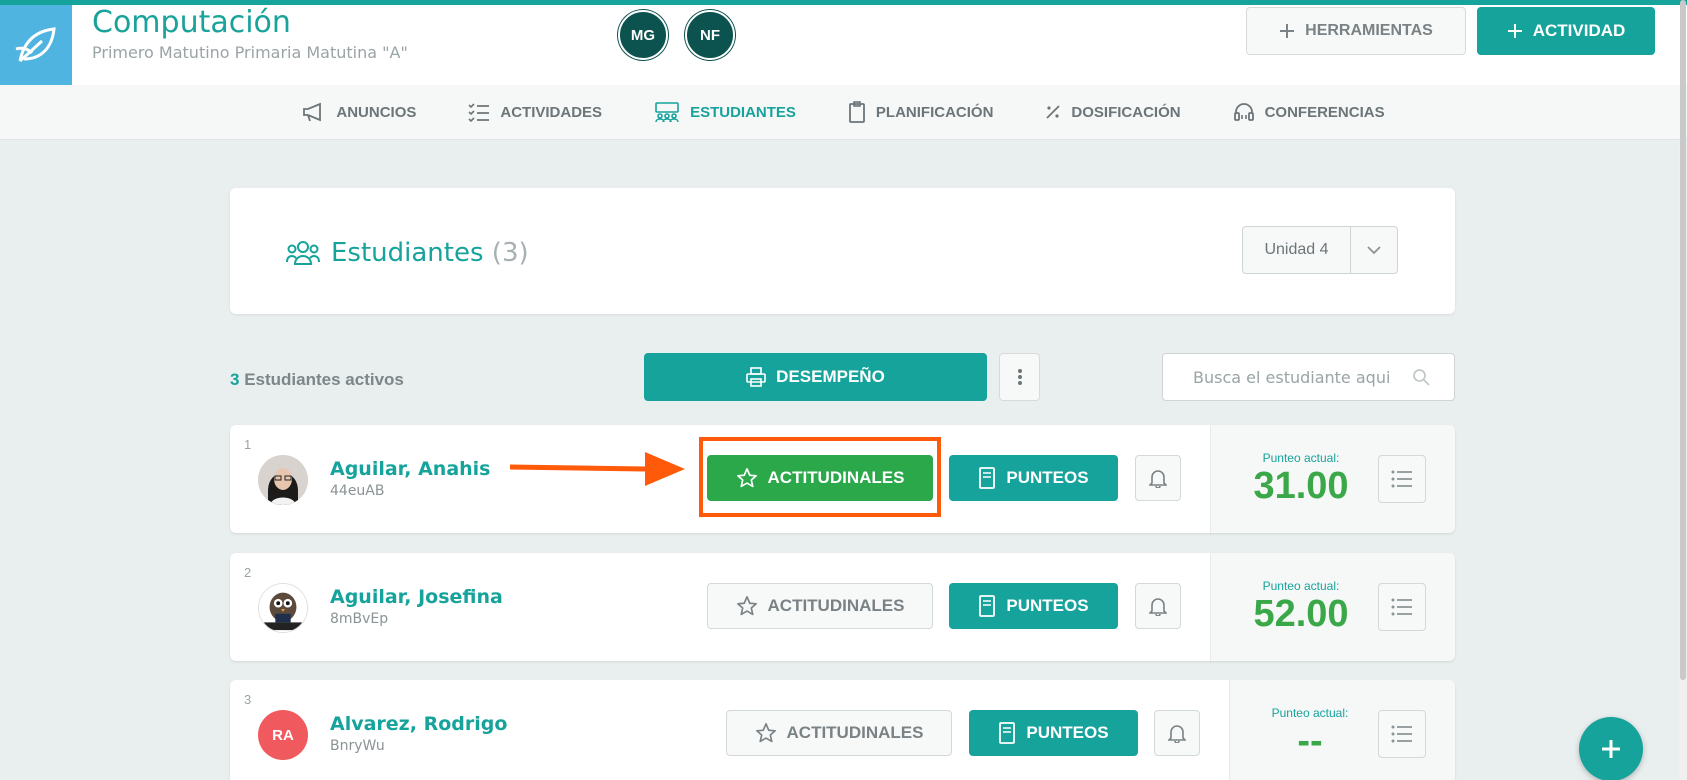  I want to click on course-subtitle: Primero Matutino Primaria Matutina "A", so click(250, 52).